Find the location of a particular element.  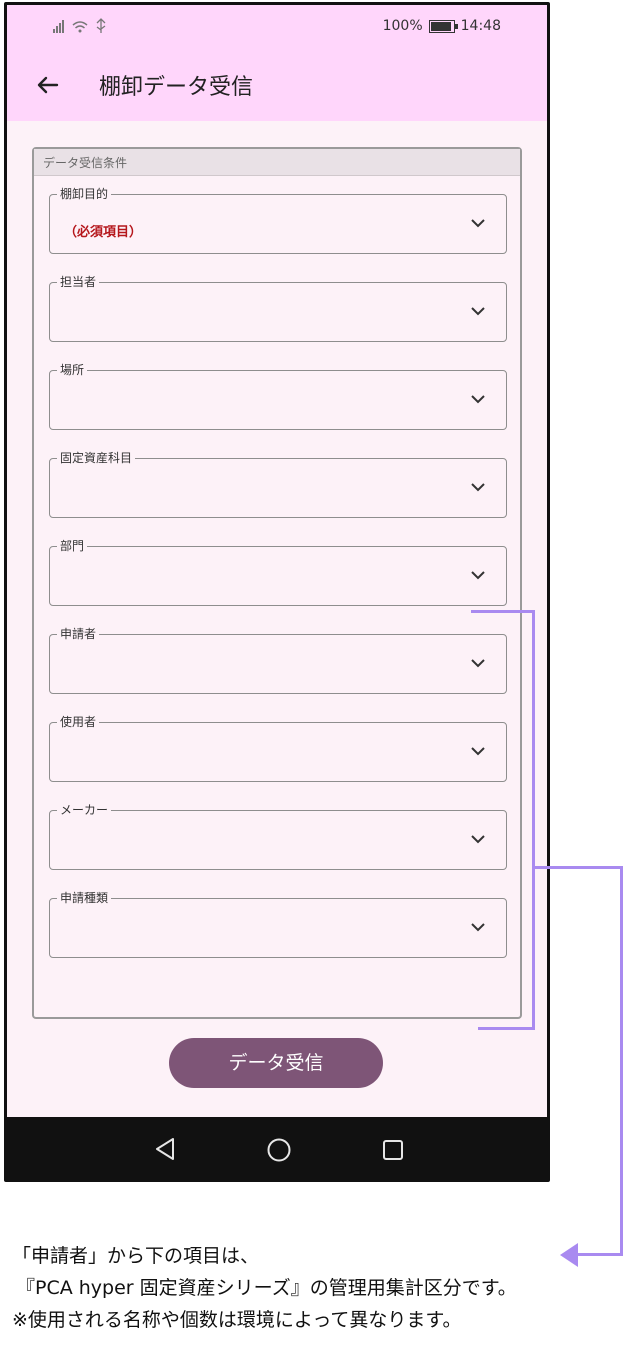

battery-icon is located at coordinates (443, 26).